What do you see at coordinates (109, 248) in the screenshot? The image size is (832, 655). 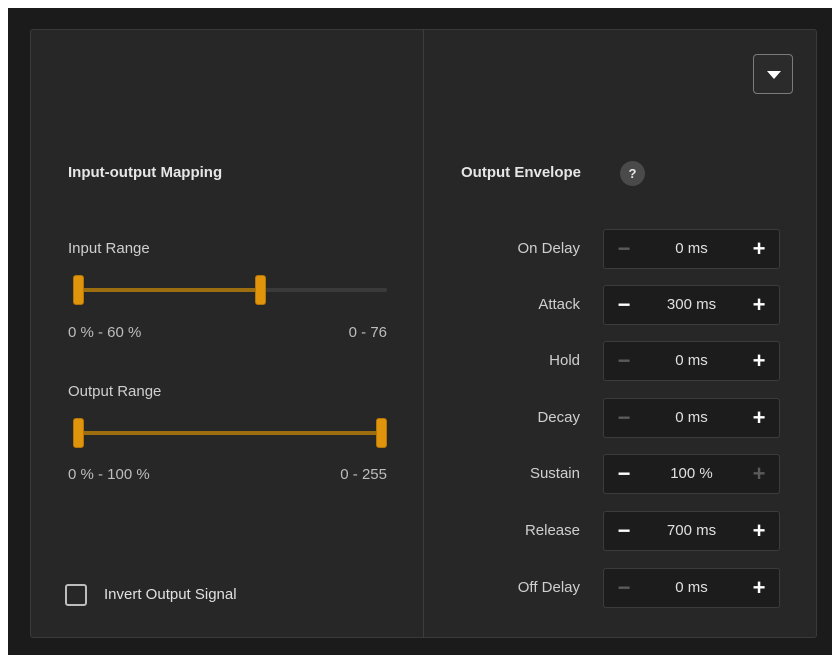 I see `input-range-label: Input Range` at bounding box center [109, 248].